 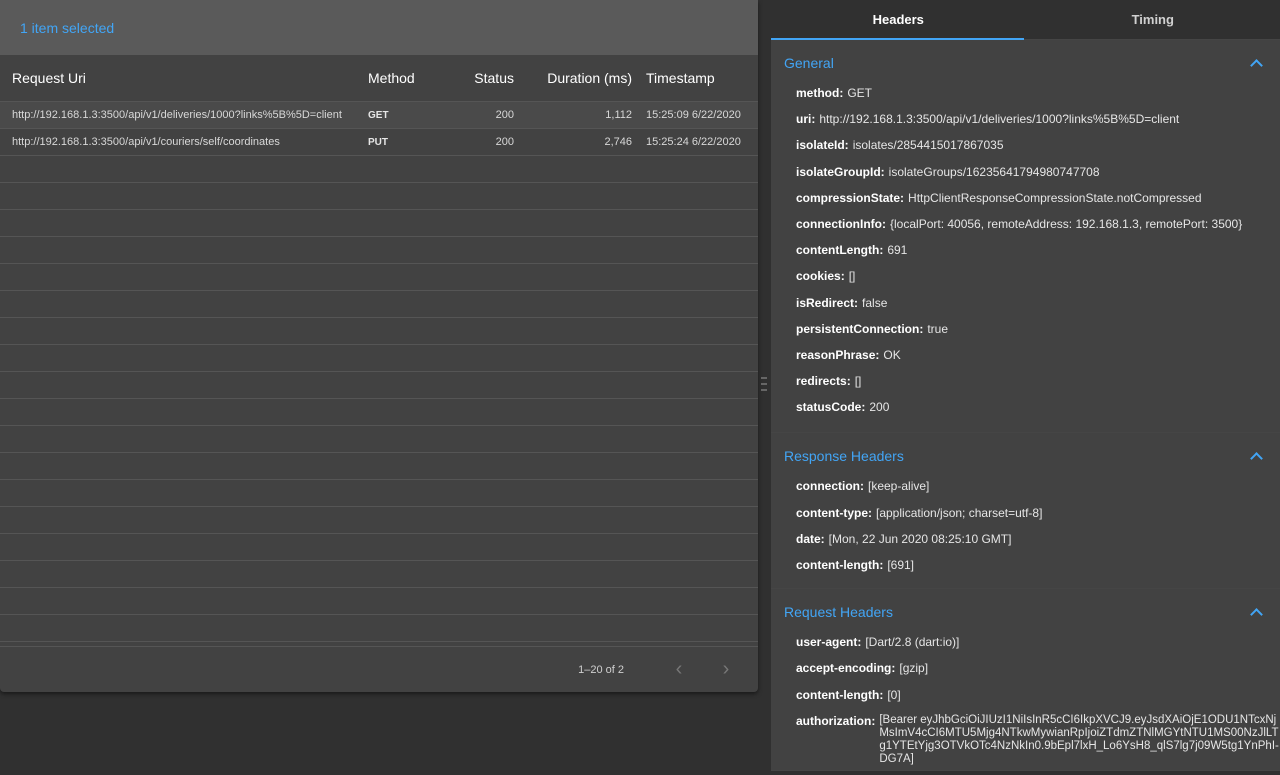 I want to click on request-headers-section-header: Request Headers, so click(x=1025, y=612).